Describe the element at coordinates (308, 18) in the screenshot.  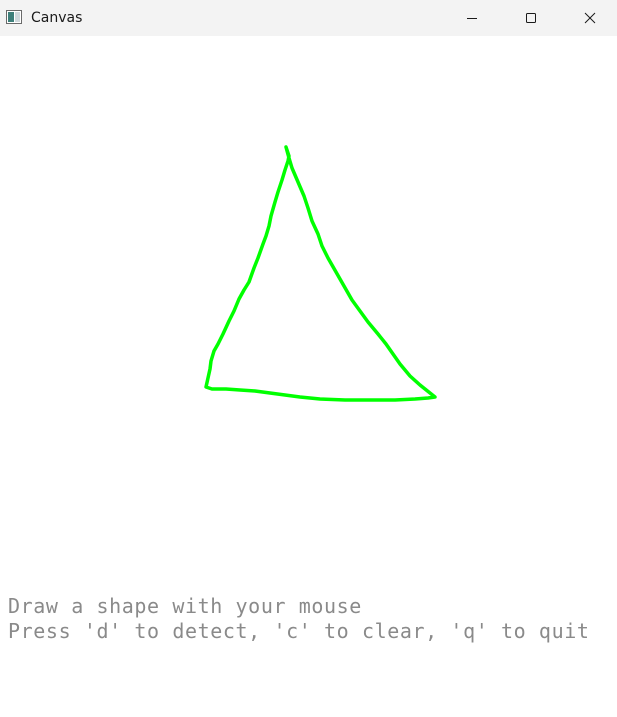
I see `title-bar: Canvas` at that location.